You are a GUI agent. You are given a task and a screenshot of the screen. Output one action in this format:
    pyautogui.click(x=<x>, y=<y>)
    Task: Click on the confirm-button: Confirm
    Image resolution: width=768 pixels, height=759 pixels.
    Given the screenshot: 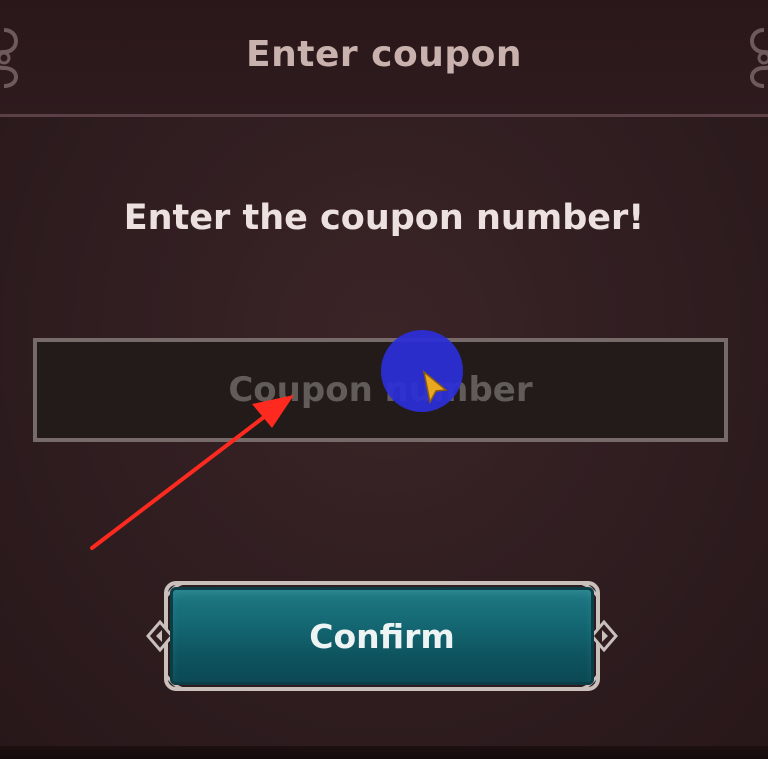 What is the action you would take?
    pyautogui.click(x=382, y=636)
    